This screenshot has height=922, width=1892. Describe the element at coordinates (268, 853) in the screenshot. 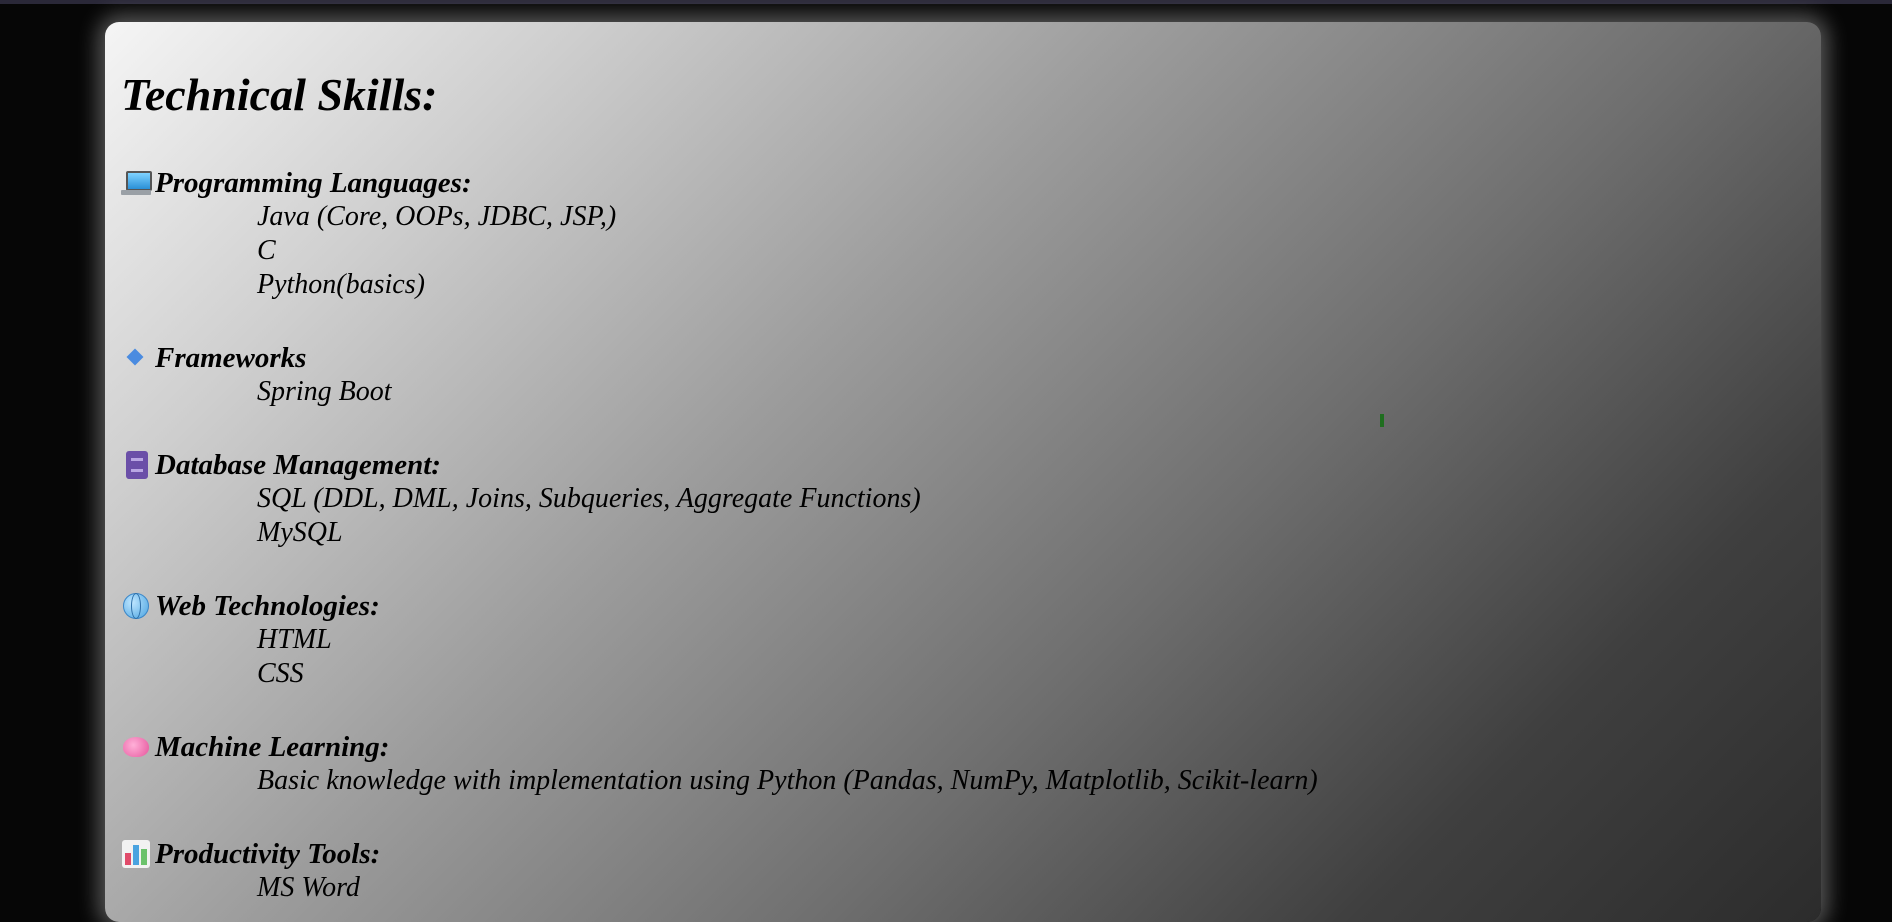

I see `section-label: Productivity Tools:` at that location.